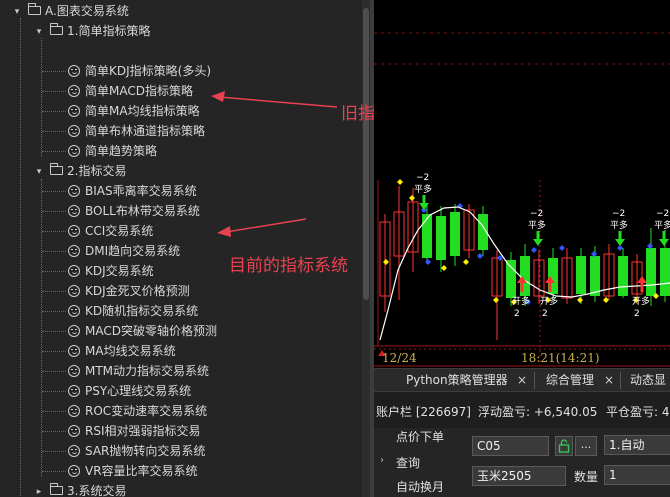 This screenshot has width=670, height=497. Describe the element at coordinates (133, 471) in the screenshot. I see `tree-node-strategy: VR容量比率交易系统` at that location.